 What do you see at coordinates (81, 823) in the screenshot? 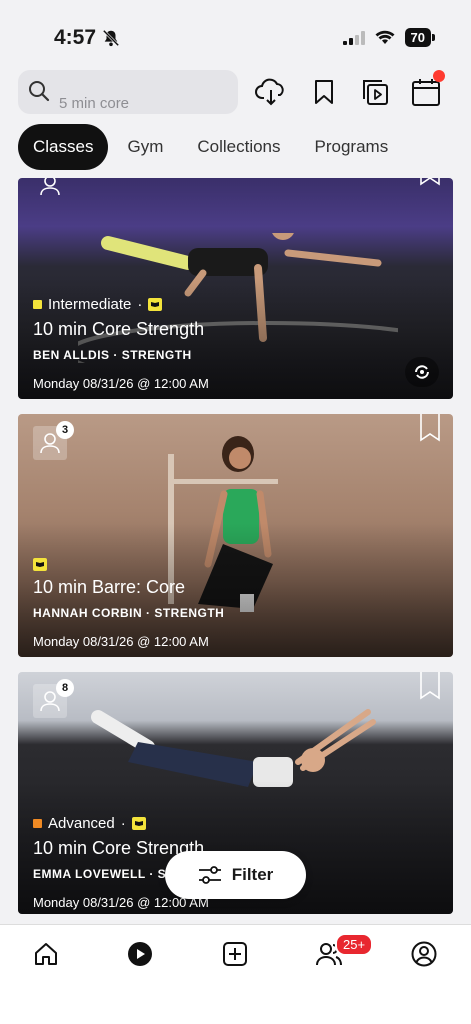
I see `difficulty-label: Advanced` at bounding box center [81, 823].